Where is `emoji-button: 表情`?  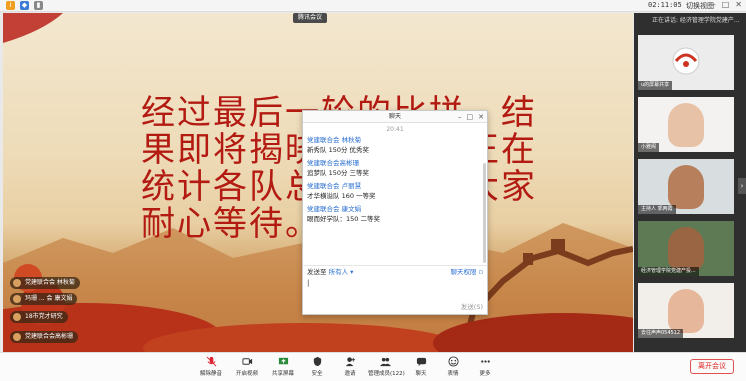
emoji-button: 表情 is located at coordinates (453, 366).